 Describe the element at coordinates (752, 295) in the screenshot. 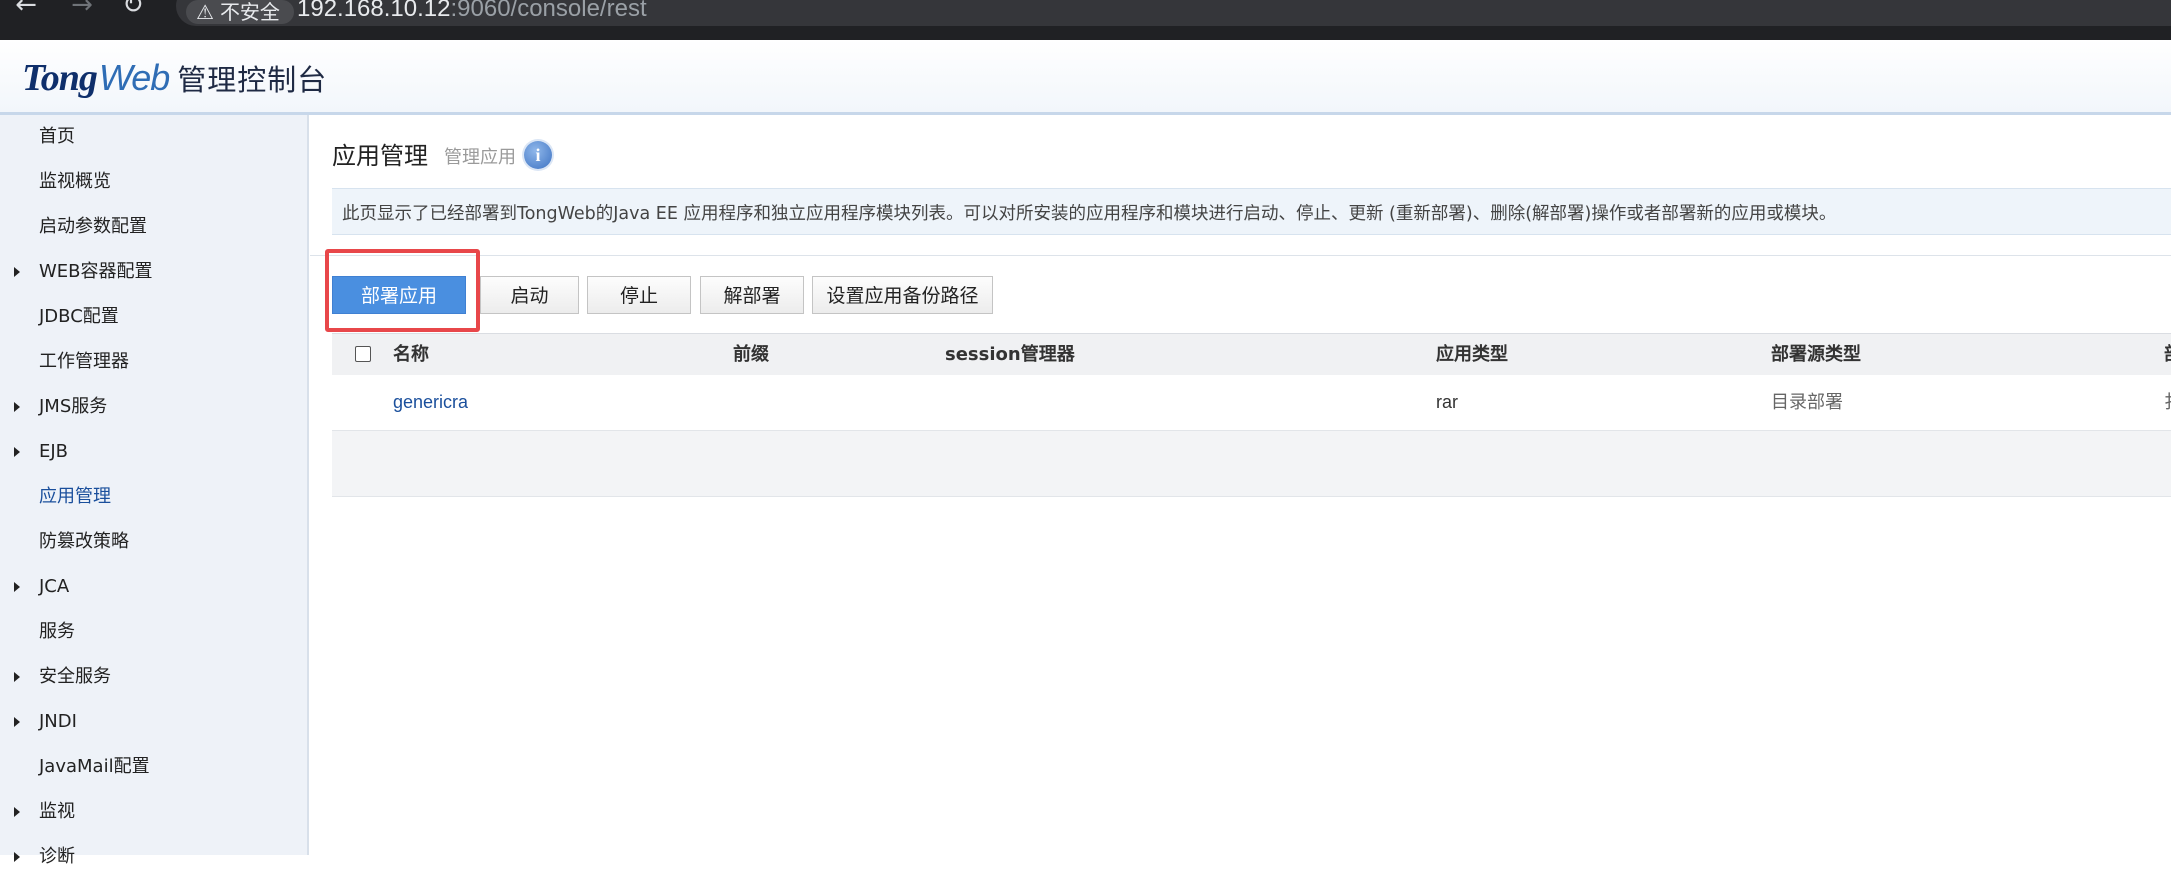

I see `undeploy-button: 解部署` at that location.